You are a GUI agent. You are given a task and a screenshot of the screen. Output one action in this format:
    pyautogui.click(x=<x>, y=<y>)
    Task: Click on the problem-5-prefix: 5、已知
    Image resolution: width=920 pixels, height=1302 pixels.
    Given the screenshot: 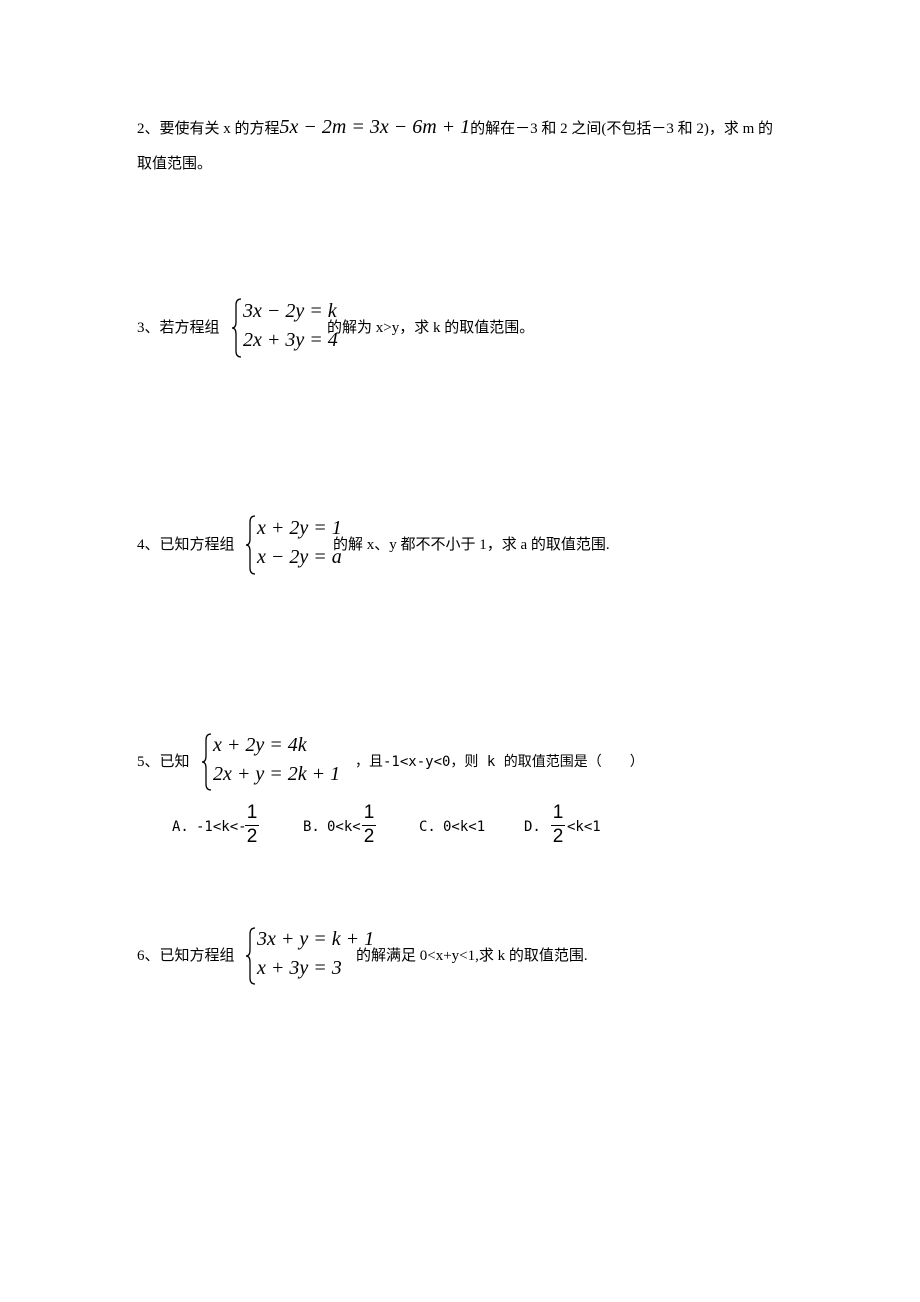 What is the action you would take?
    pyautogui.click(x=163, y=762)
    